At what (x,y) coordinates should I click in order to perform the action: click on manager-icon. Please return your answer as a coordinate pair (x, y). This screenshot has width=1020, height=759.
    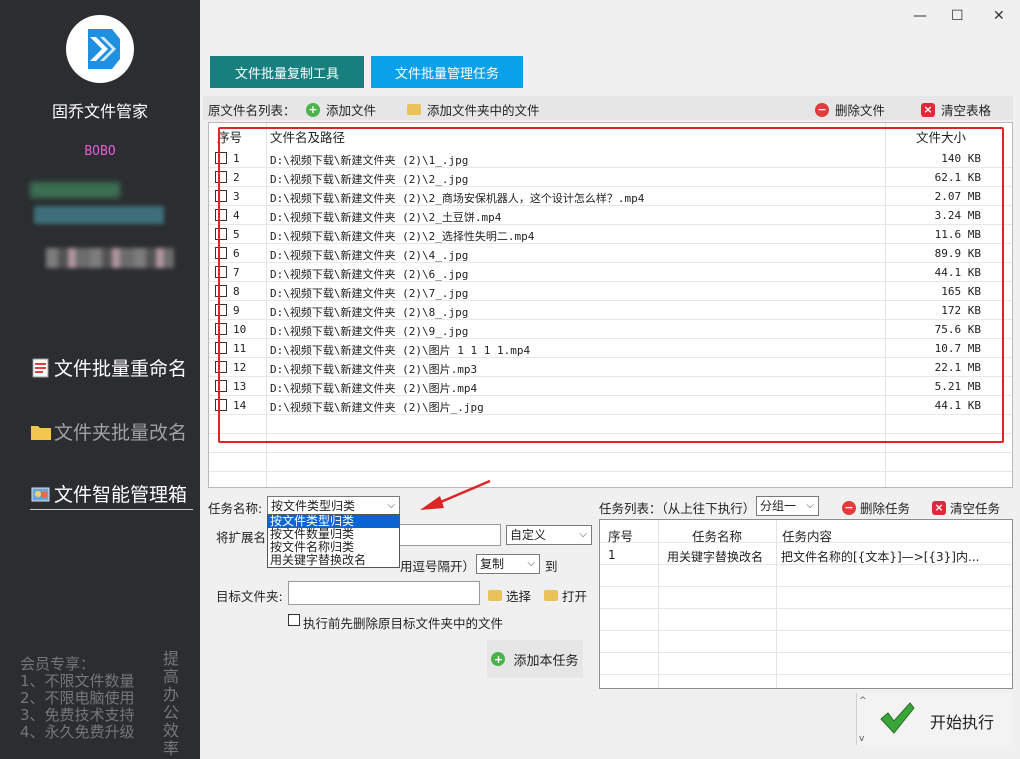
    Looking at the image, I should click on (41, 494).